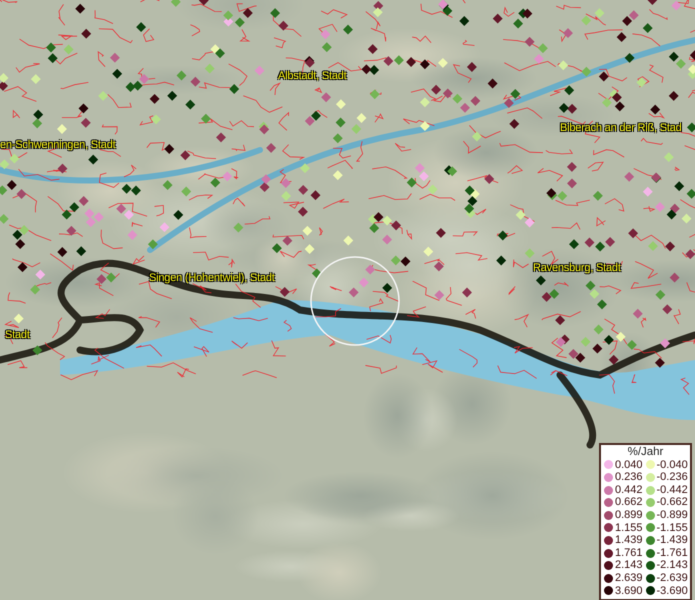  I want to click on legend-value: -0.040, so click(672, 465).